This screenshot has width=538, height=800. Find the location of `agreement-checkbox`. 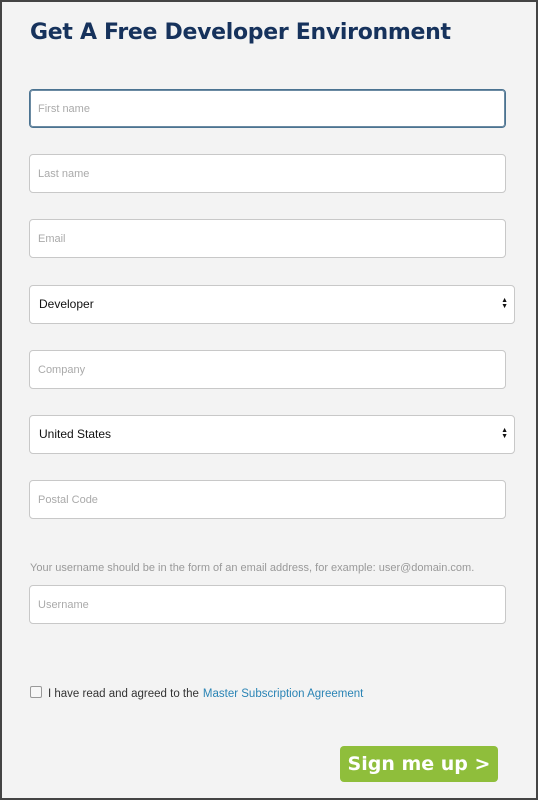

agreement-checkbox is located at coordinates (36, 692).